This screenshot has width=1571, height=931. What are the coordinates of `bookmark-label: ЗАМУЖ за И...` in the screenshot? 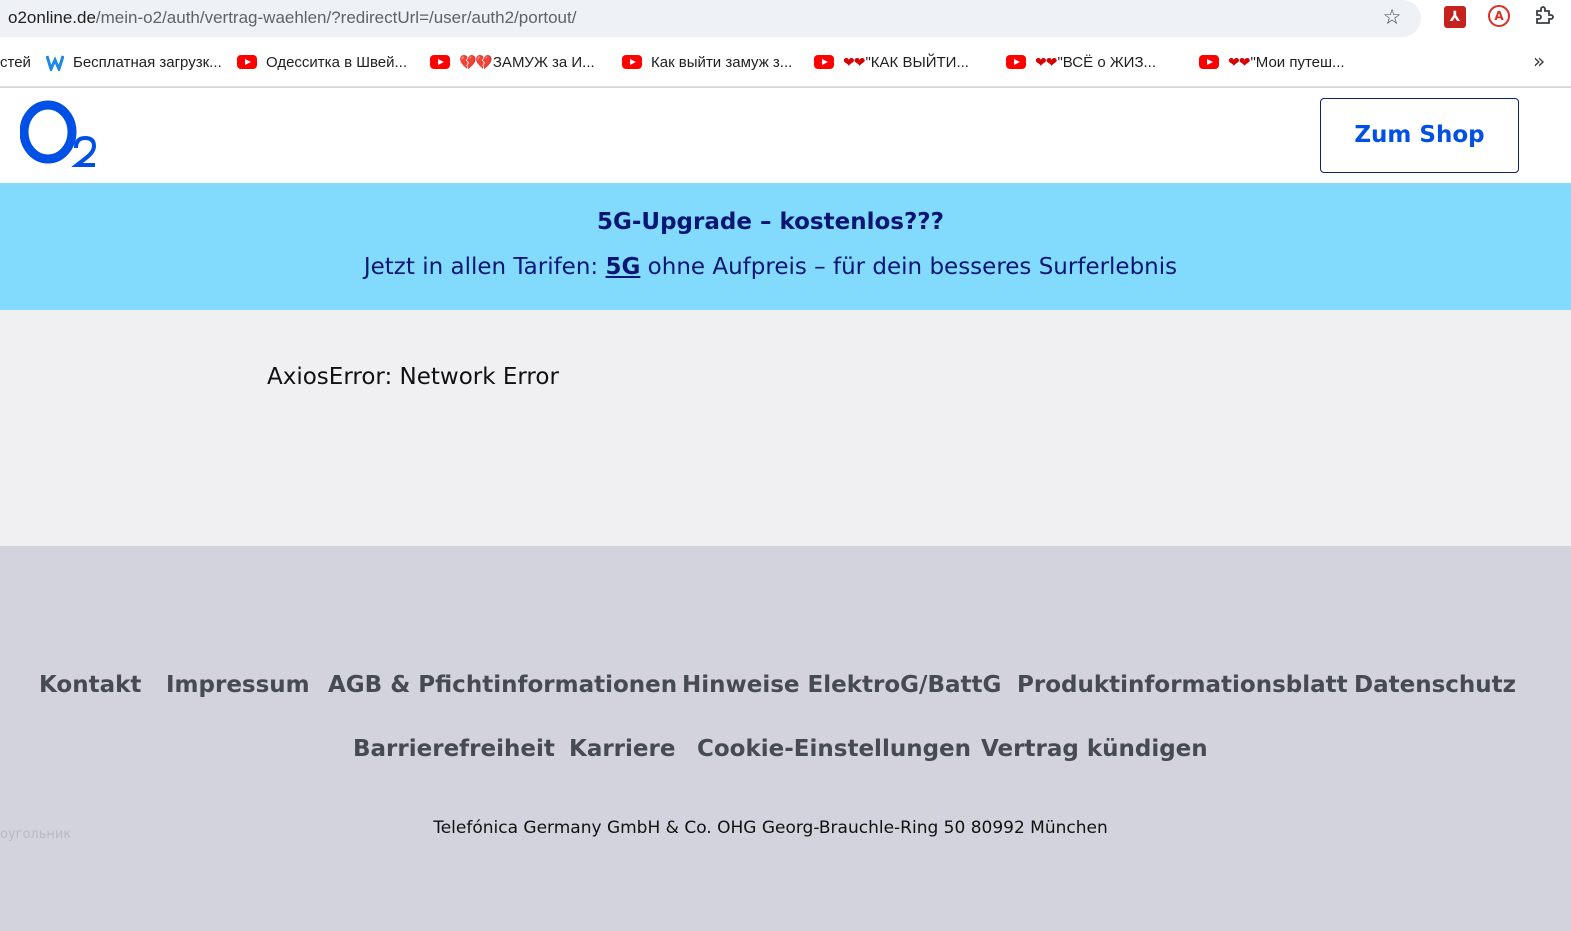 It's located at (543, 62).